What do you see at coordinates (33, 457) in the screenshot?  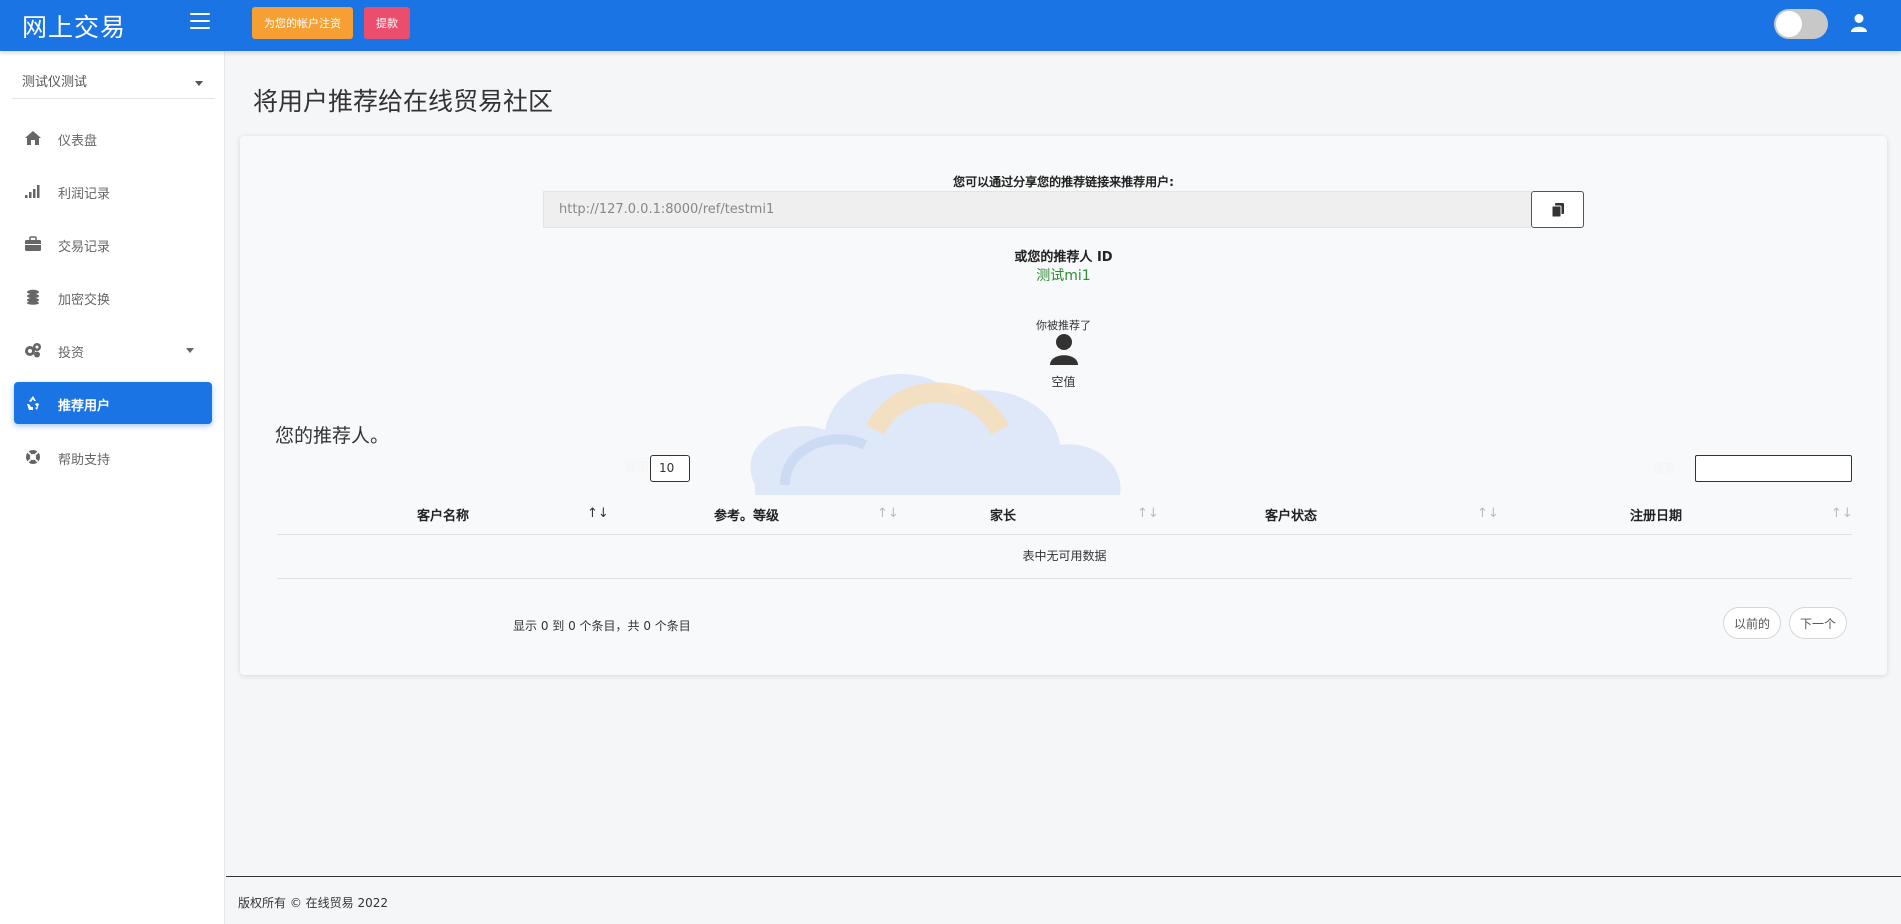 I see `lifering-icon` at bounding box center [33, 457].